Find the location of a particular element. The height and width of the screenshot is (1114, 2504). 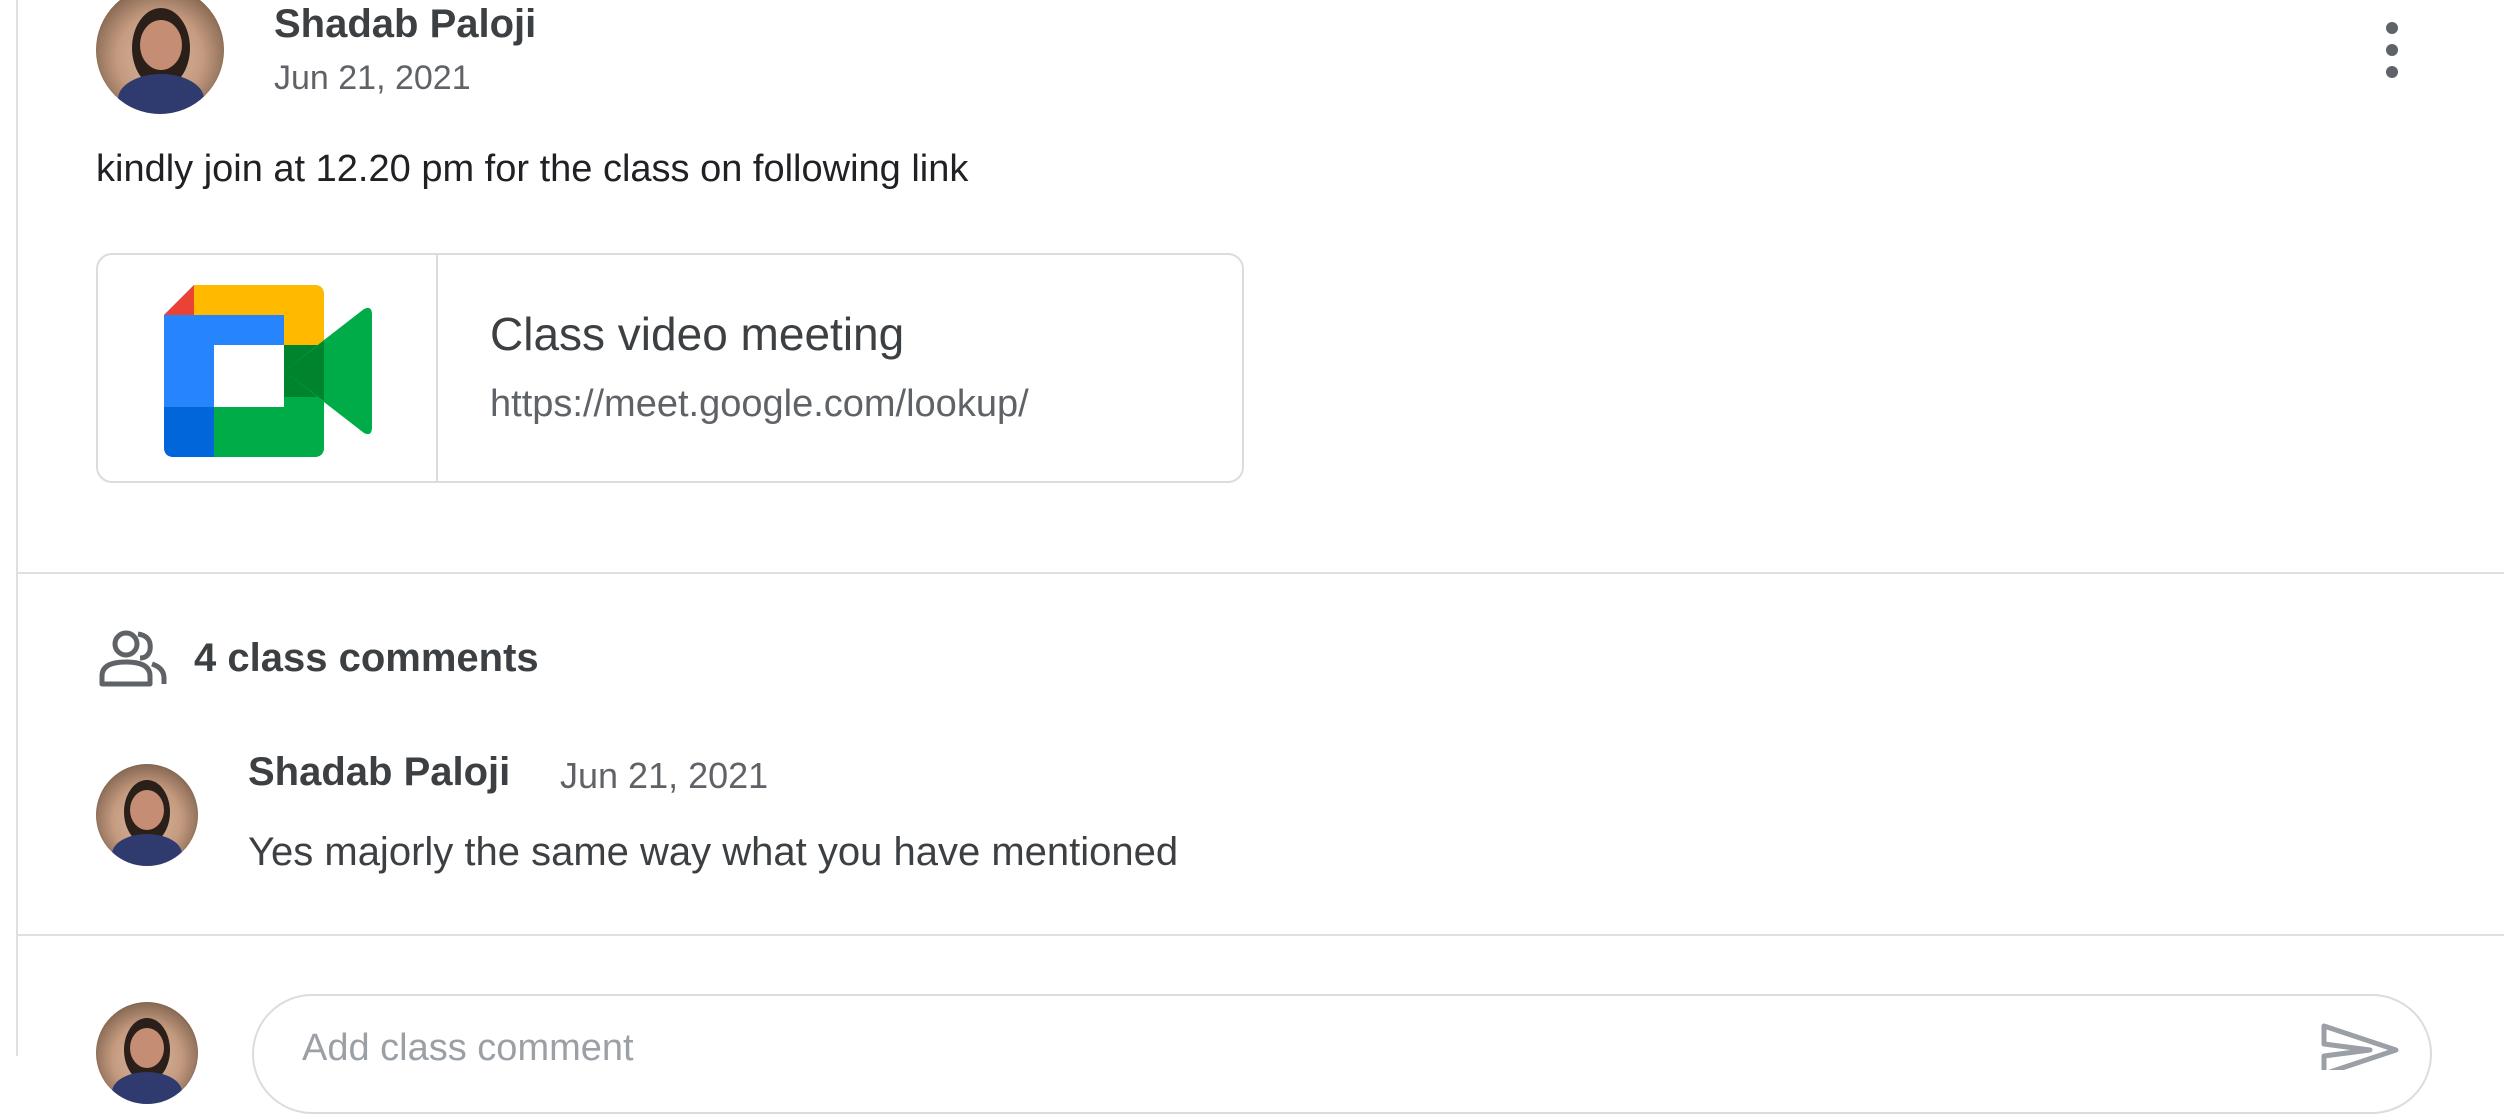

attachment-title: Class video meeting is located at coordinates (697, 334).